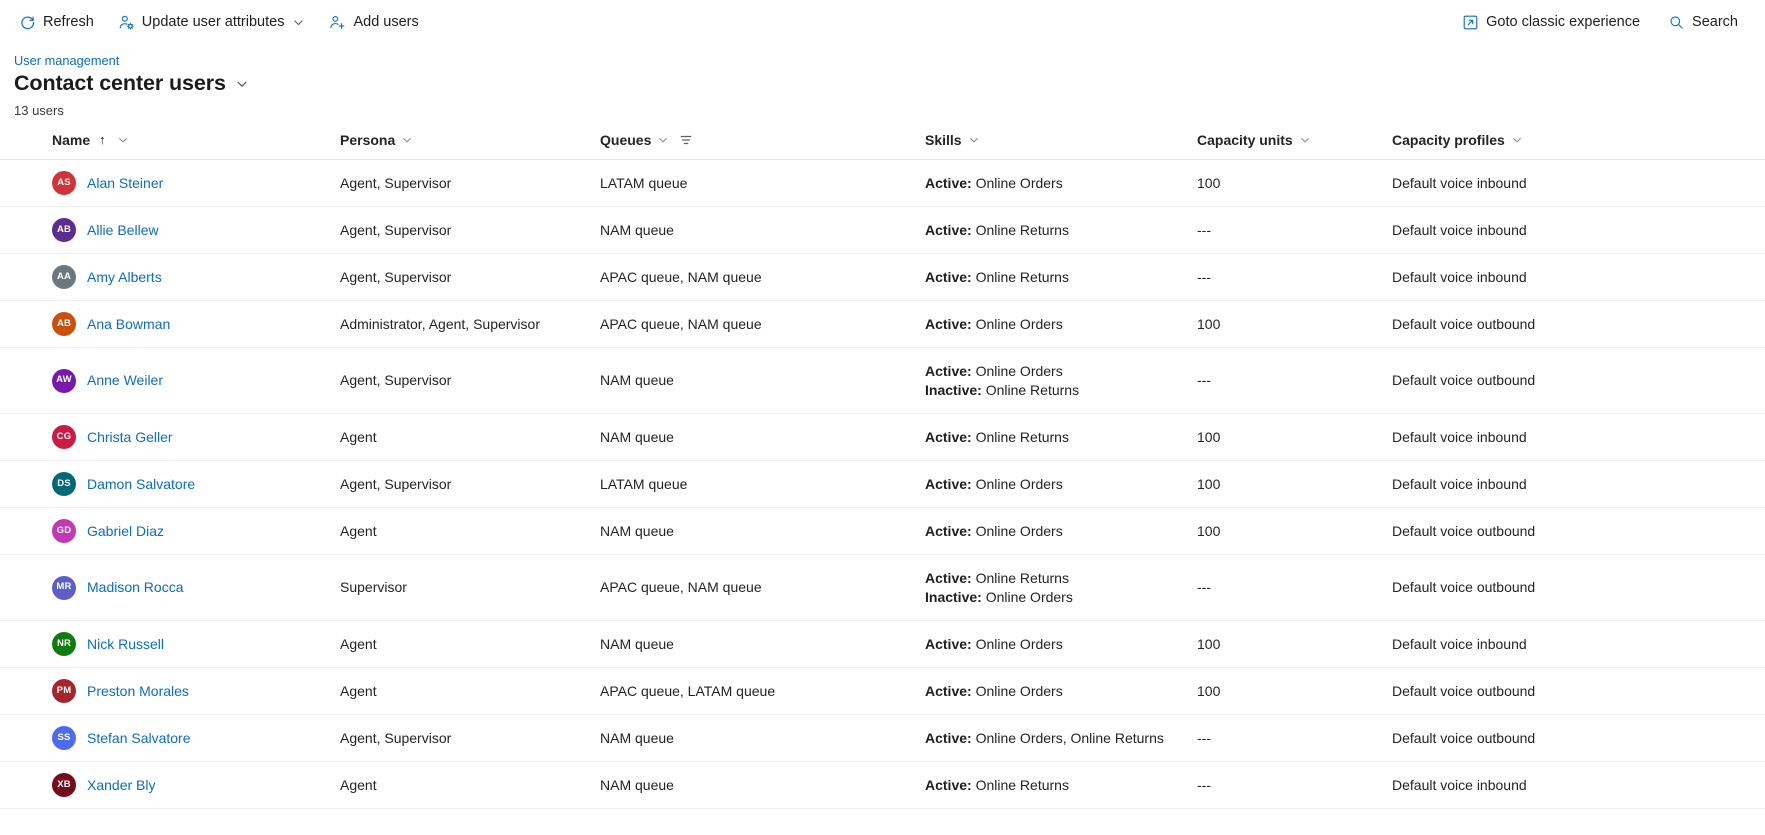  I want to click on goto-classic-experience-label: Goto classic experience, so click(1563, 22).